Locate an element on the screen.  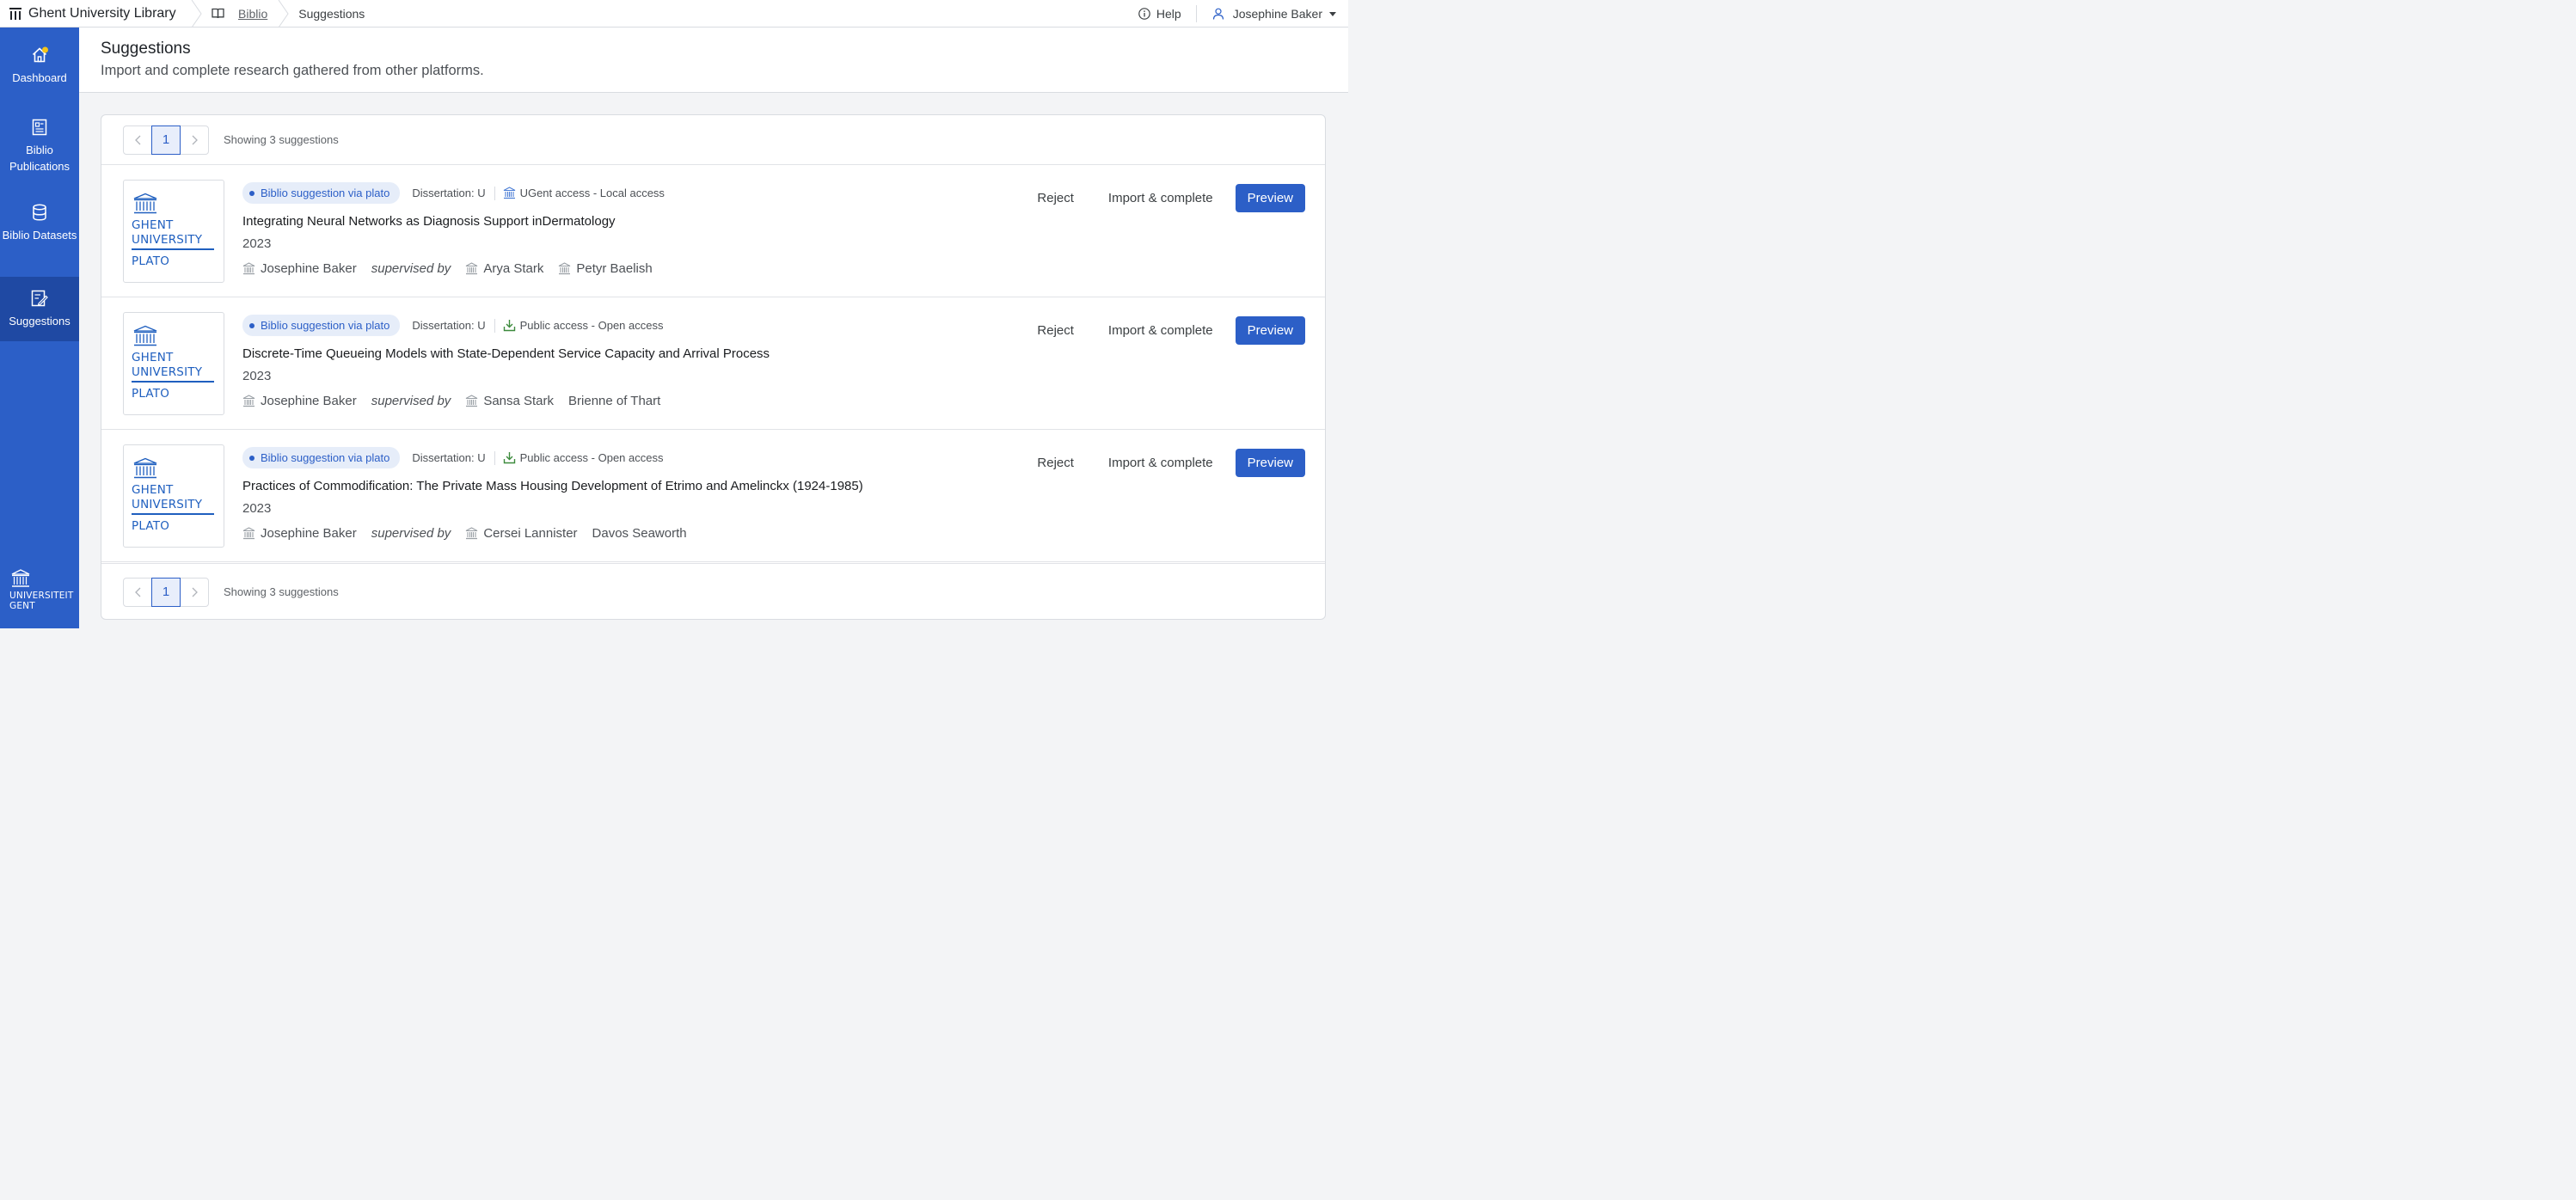
sidebar-item-label: Biblio Datasets is located at coordinates (39, 235).